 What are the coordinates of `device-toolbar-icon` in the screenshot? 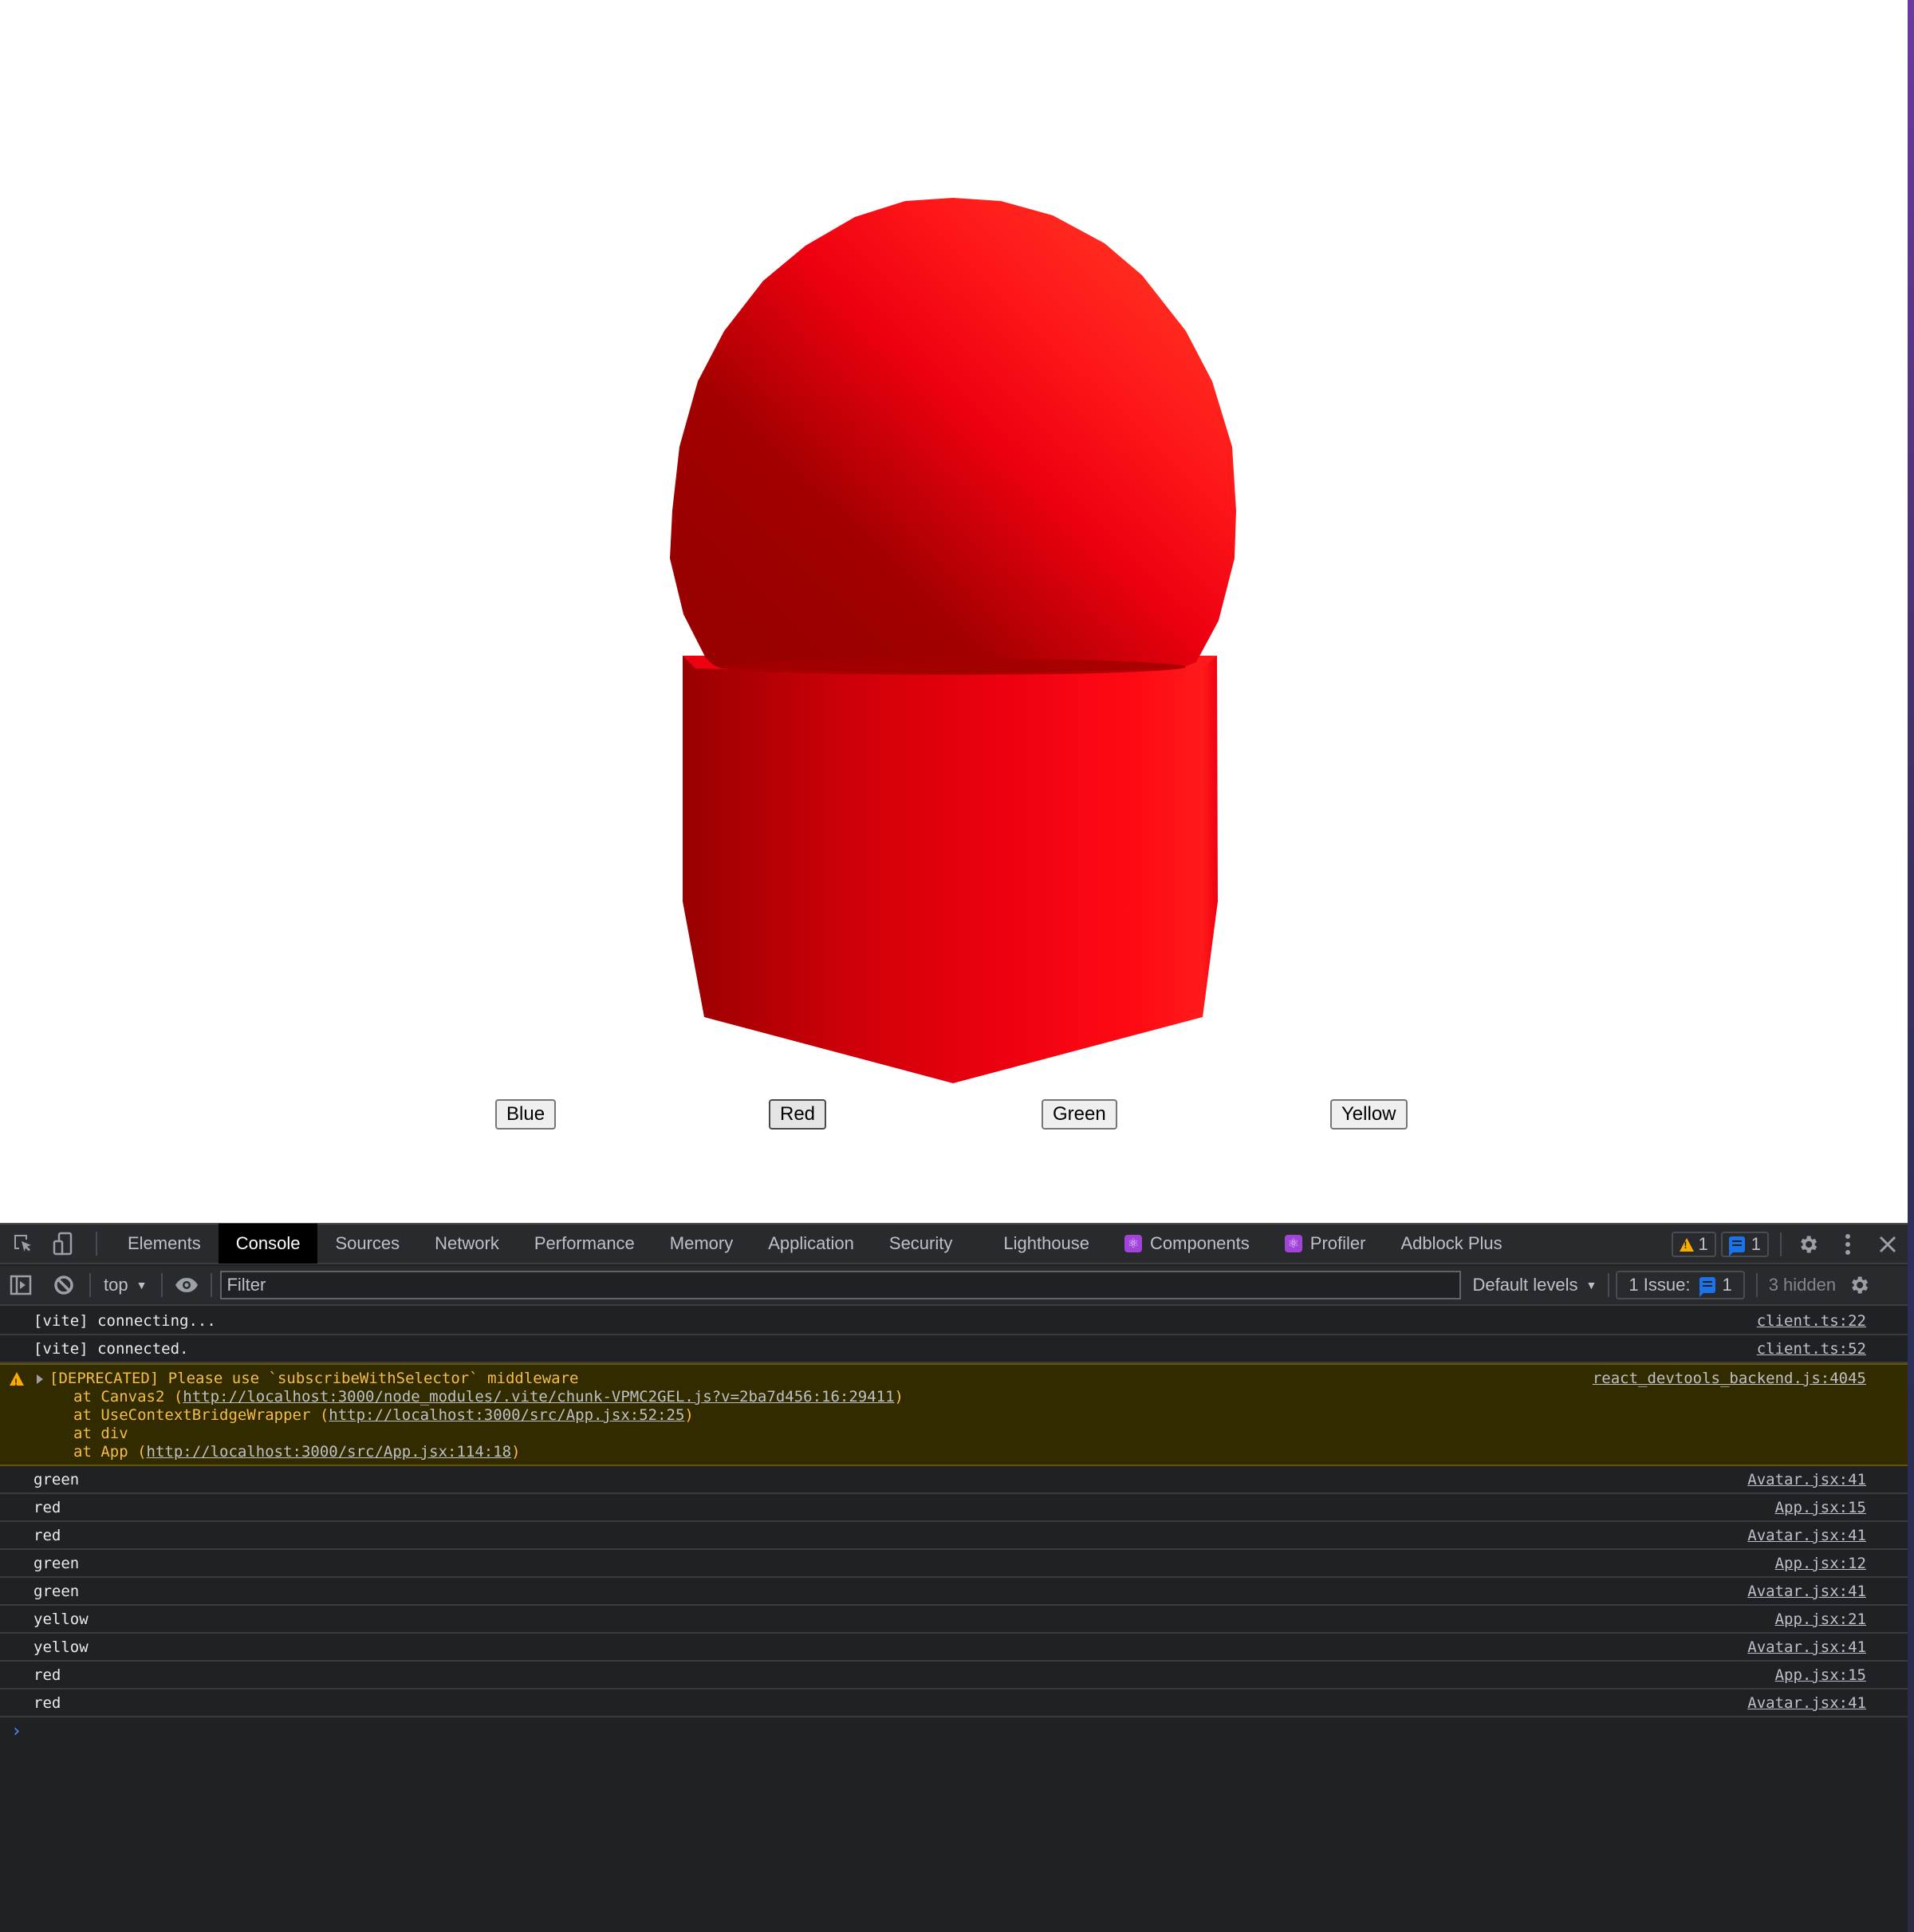 It's located at (63, 1244).